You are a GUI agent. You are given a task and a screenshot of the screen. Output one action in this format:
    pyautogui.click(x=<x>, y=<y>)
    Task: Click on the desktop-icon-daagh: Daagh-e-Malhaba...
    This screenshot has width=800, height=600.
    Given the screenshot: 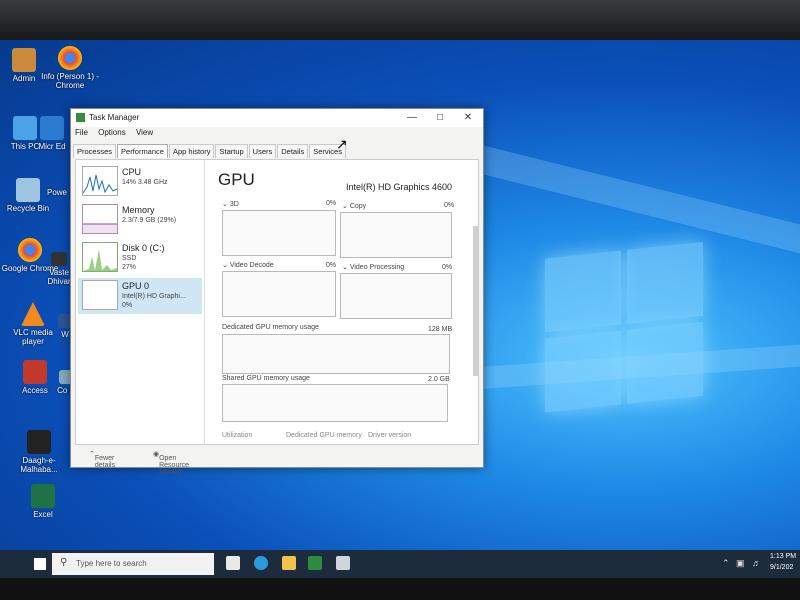 What is the action you would take?
    pyautogui.click(x=39, y=452)
    